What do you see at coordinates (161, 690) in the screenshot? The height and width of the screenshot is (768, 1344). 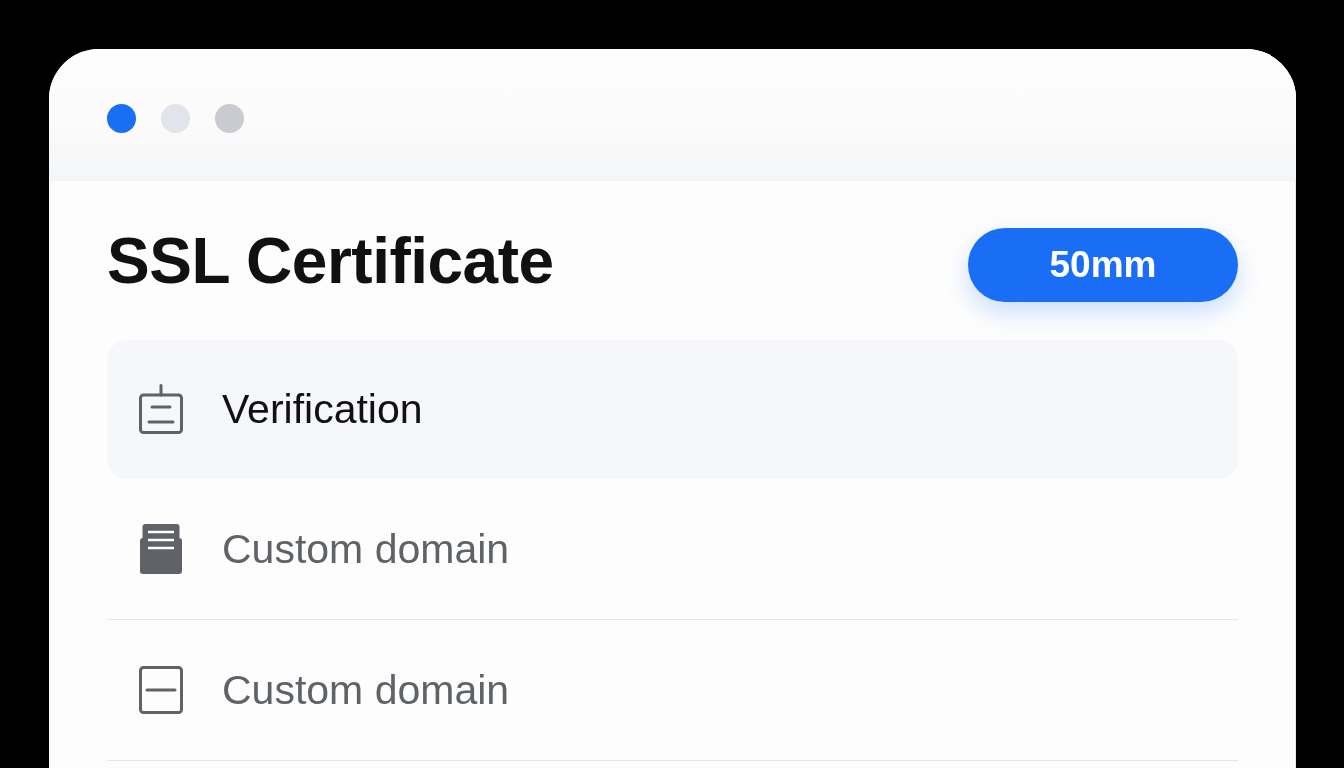 I see `minus-square-icon` at bounding box center [161, 690].